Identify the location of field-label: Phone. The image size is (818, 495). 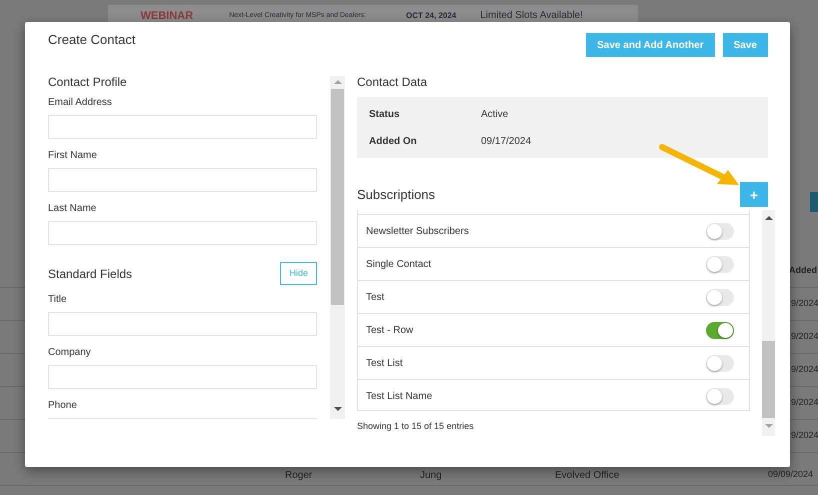
(63, 406).